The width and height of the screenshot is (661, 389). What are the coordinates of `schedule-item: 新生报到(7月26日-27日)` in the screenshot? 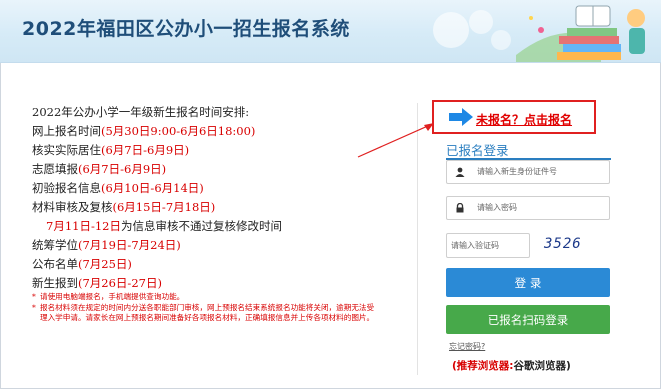 It's located at (202, 283).